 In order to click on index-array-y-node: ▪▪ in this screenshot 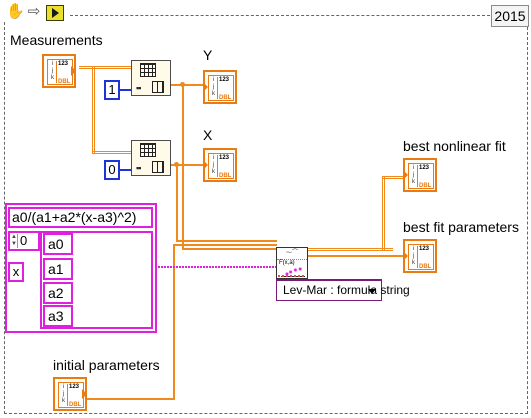, I will do `click(151, 78)`.